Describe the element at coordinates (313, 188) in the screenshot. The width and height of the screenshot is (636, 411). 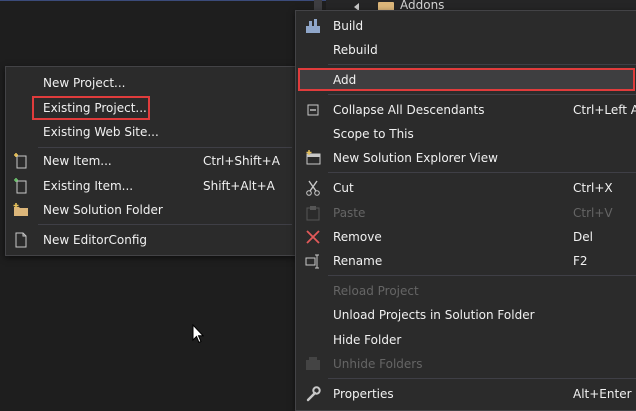
I see `scissors-icon` at that location.